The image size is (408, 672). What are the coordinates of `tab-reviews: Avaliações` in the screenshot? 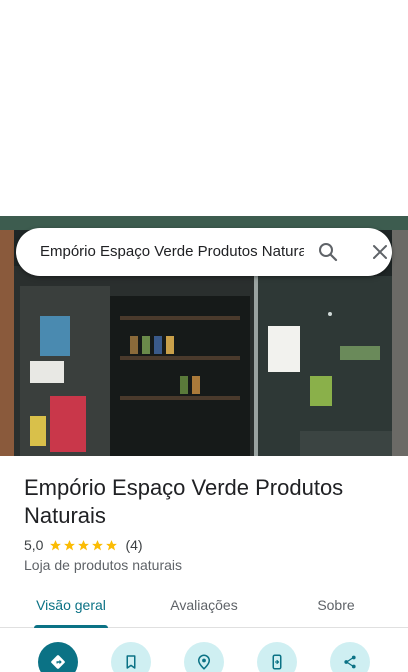 It's located at (204, 608).